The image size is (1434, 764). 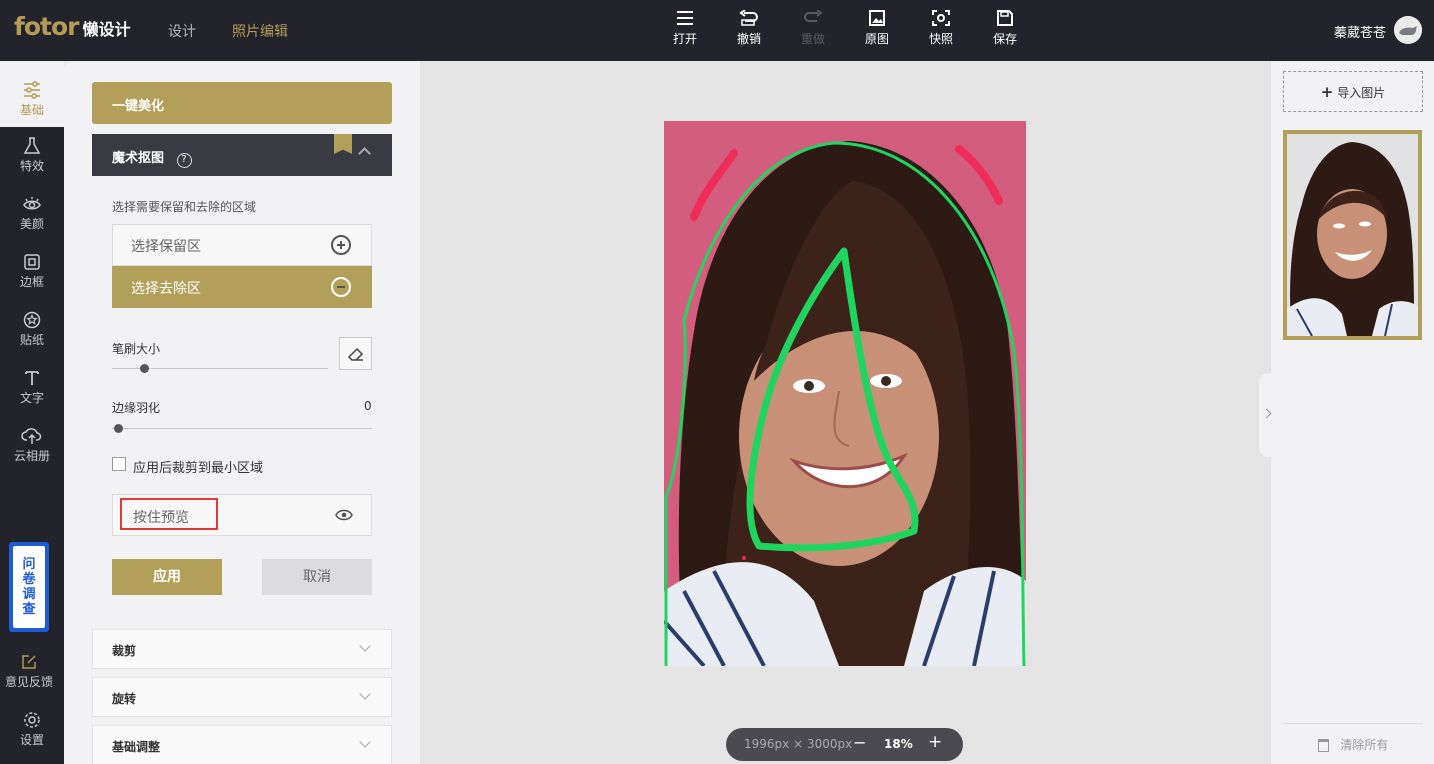 I want to click on undo-button: 撤销, so click(x=749, y=28).